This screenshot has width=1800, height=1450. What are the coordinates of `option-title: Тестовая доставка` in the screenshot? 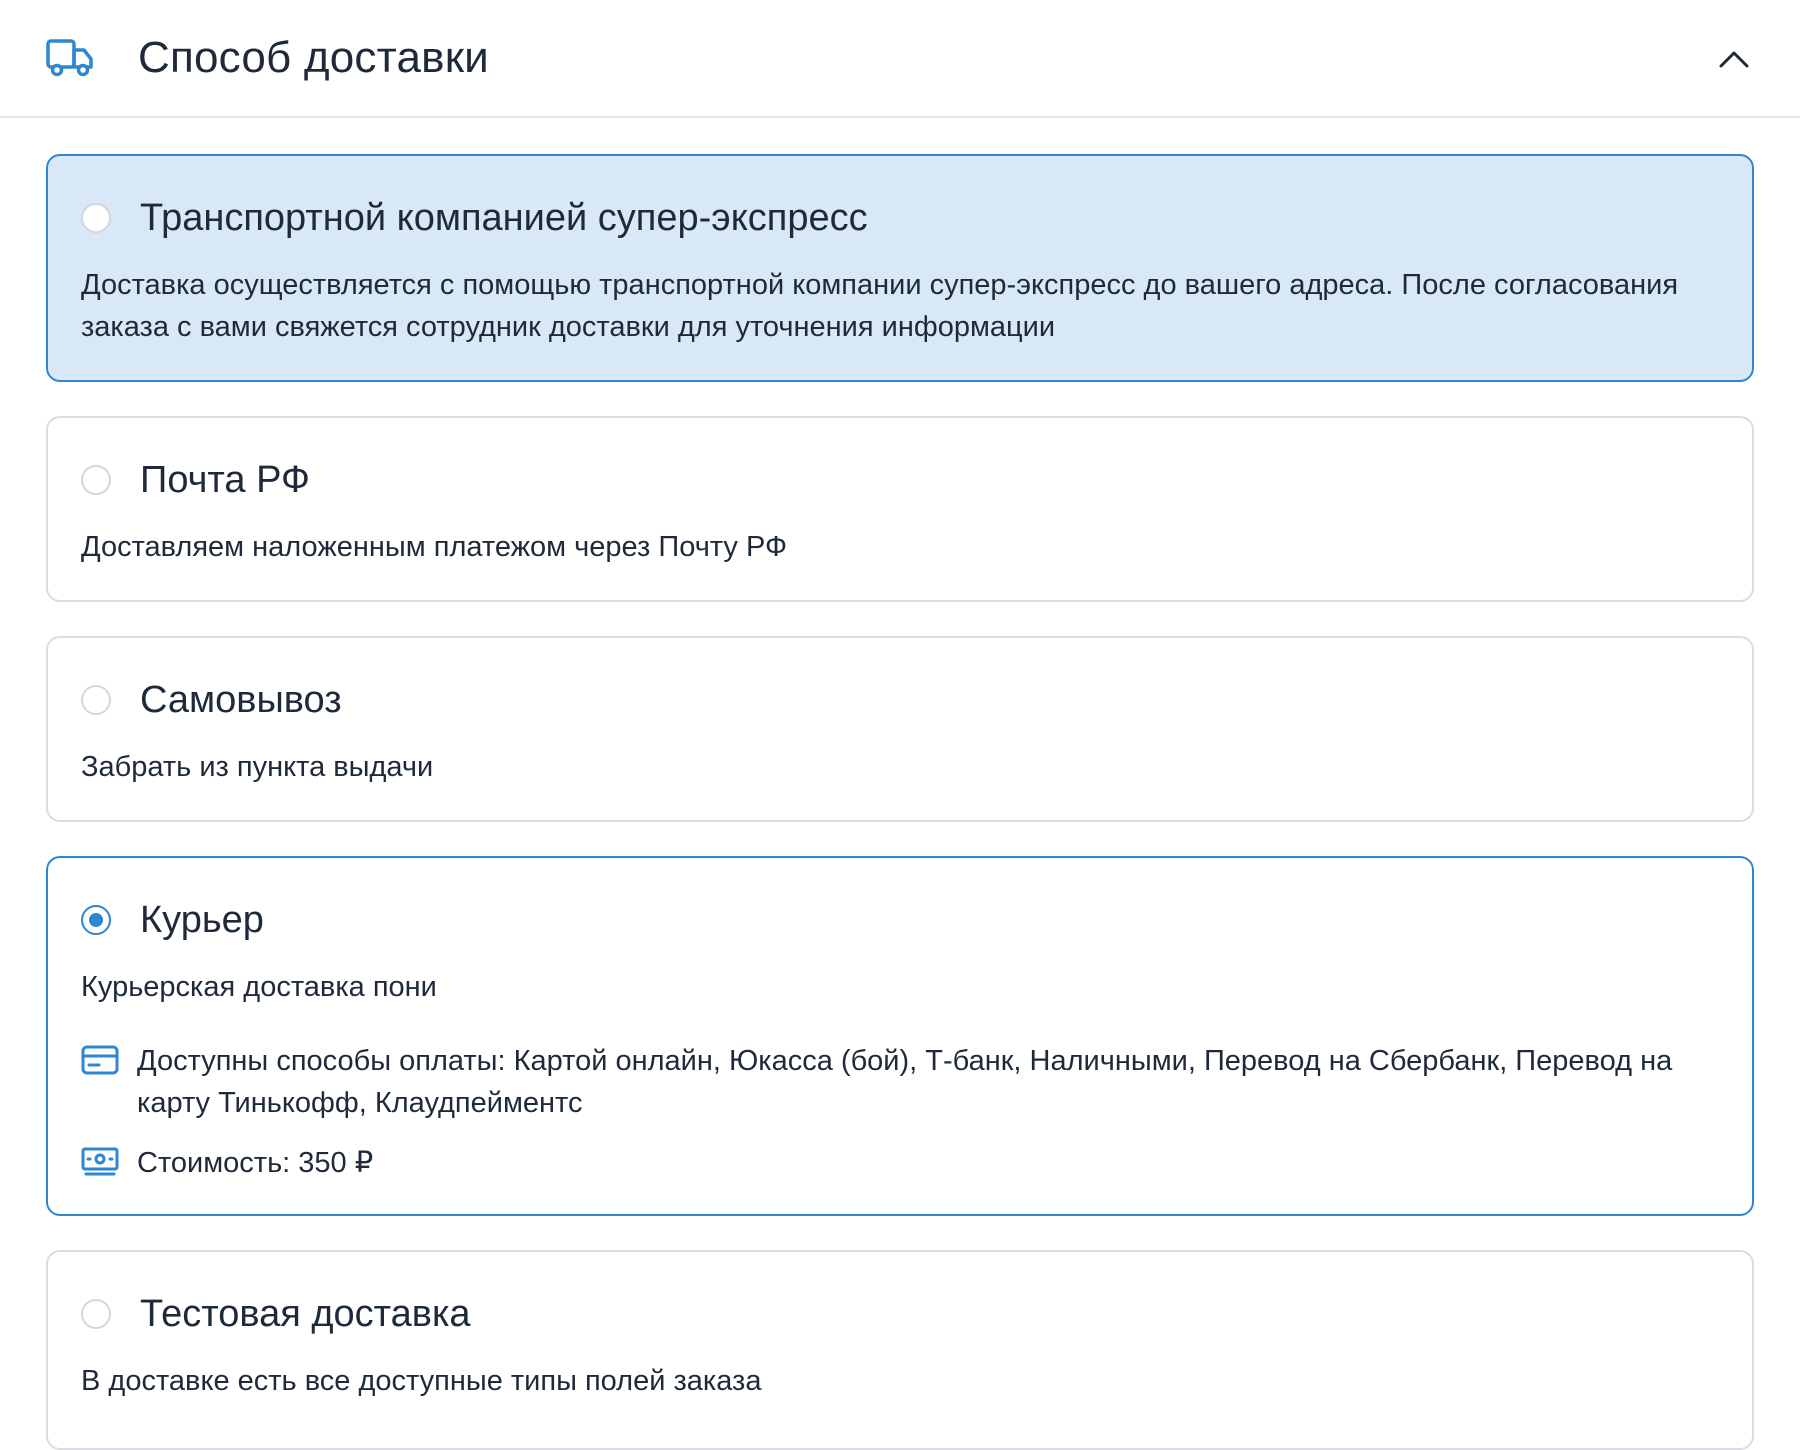 It's located at (305, 1314).